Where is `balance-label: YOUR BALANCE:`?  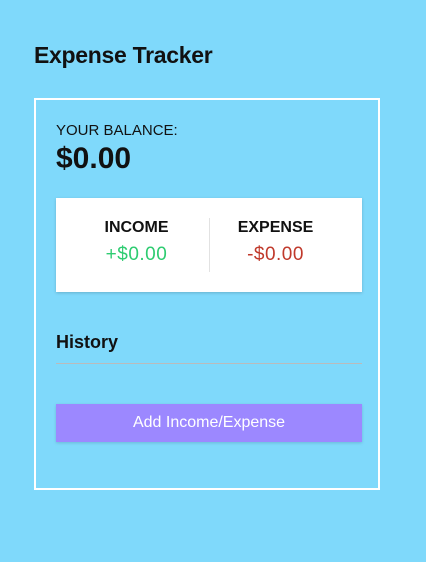
balance-label: YOUR BALANCE: is located at coordinates (117, 130).